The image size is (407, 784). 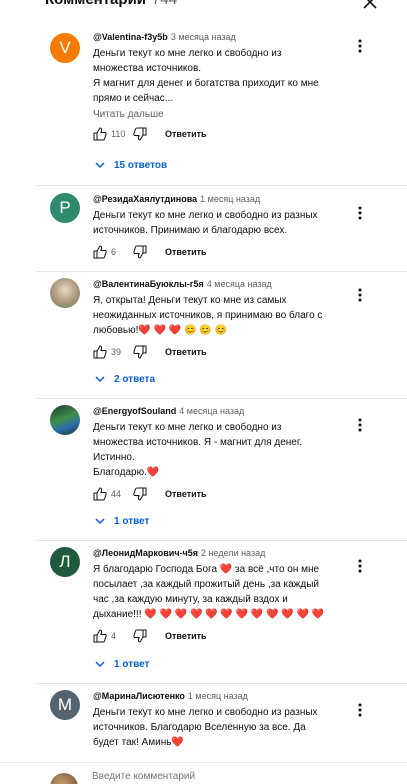 I want to click on comment-author: @РезидаХаялутдинова, so click(x=145, y=199).